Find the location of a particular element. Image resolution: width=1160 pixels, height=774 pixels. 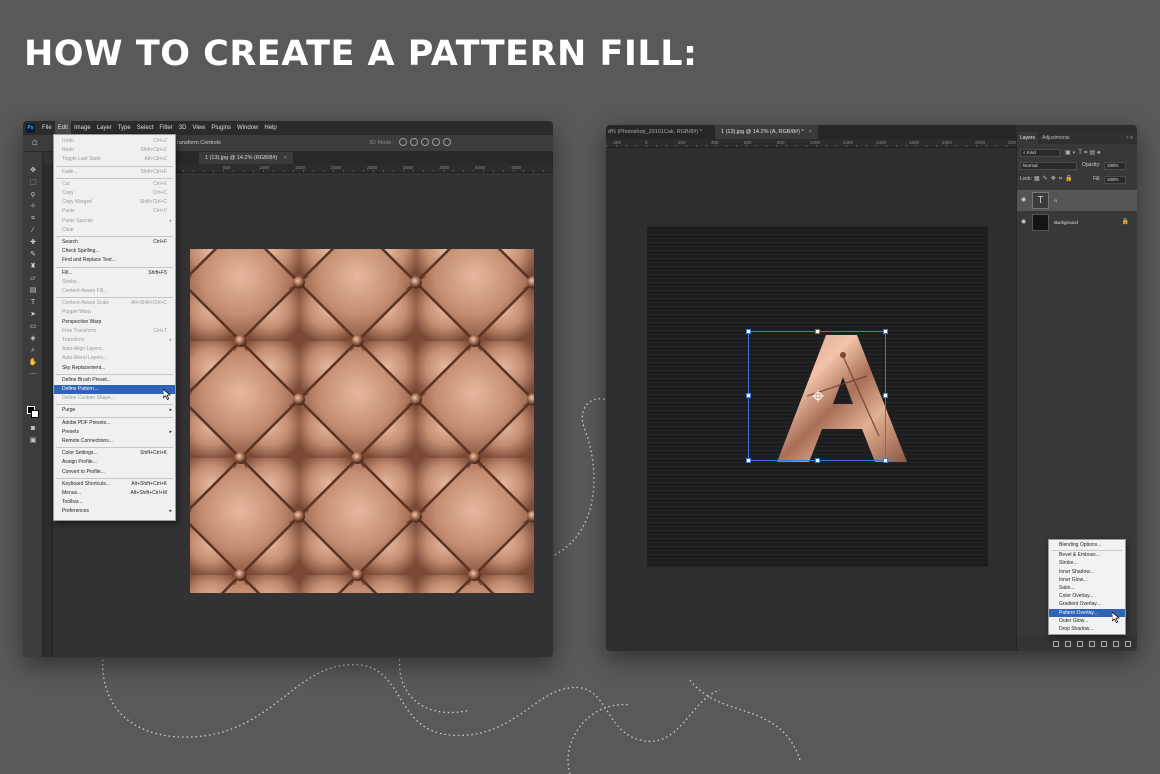

menu-plugins: Plugins is located at coordinates (221, 128).